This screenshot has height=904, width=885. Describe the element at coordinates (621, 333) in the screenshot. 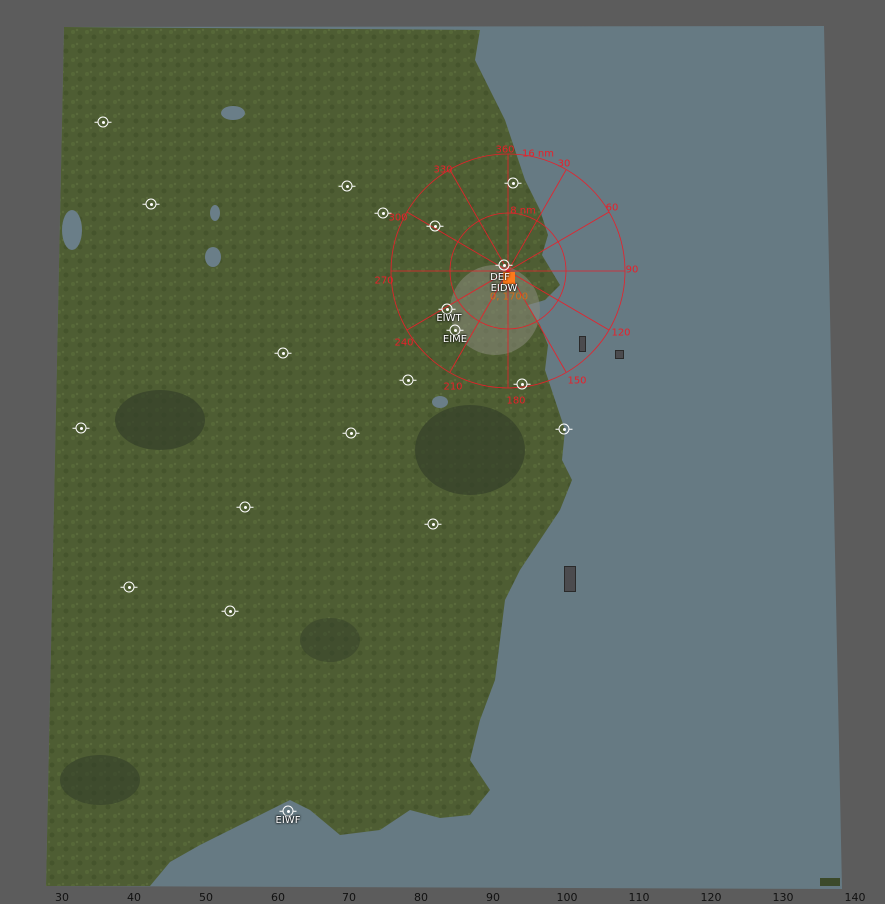

I see `bearing-label: 120` at that location.